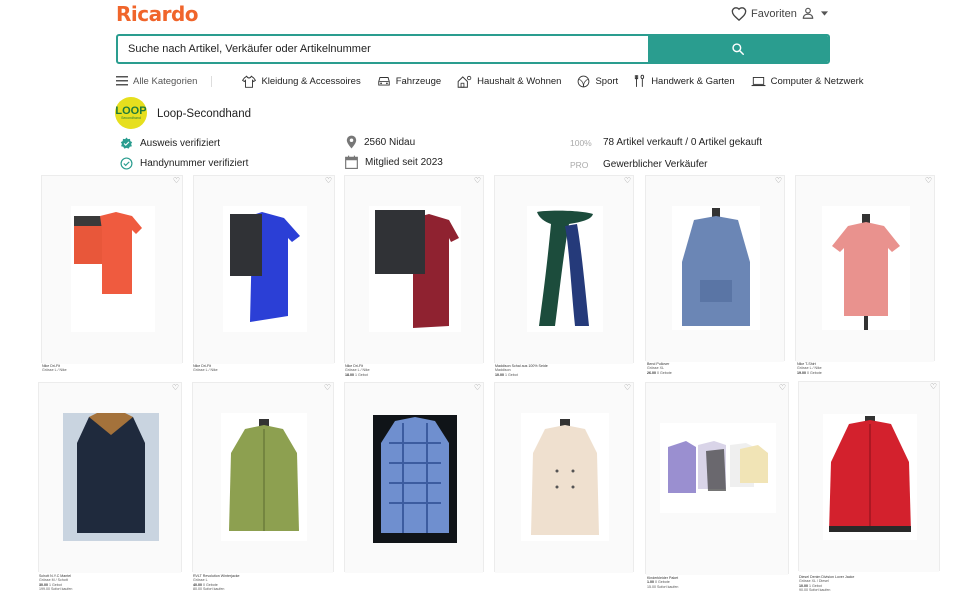 The width and height of the screenshot is (954, 600). Describe the element at coordinates (655, 164) in the screenshot. I see `seller-type-text: Gewerblicher Verkäufer` at that location.